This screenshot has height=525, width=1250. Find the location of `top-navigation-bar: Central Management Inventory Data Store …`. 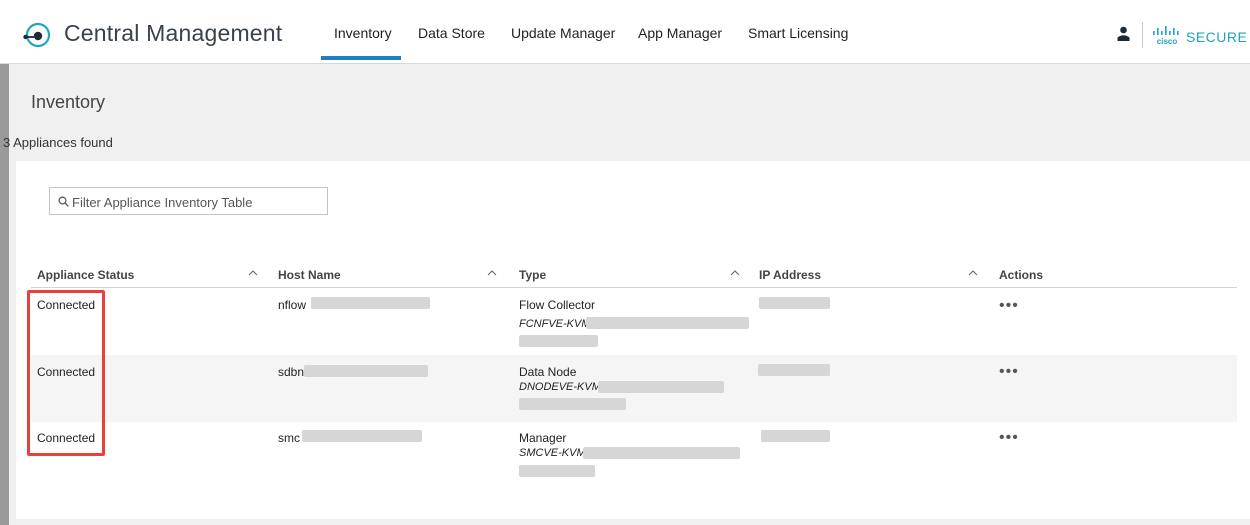

top-navigation-bar: Central Management Inventory Data Store … is located at coordinates (625, 32).